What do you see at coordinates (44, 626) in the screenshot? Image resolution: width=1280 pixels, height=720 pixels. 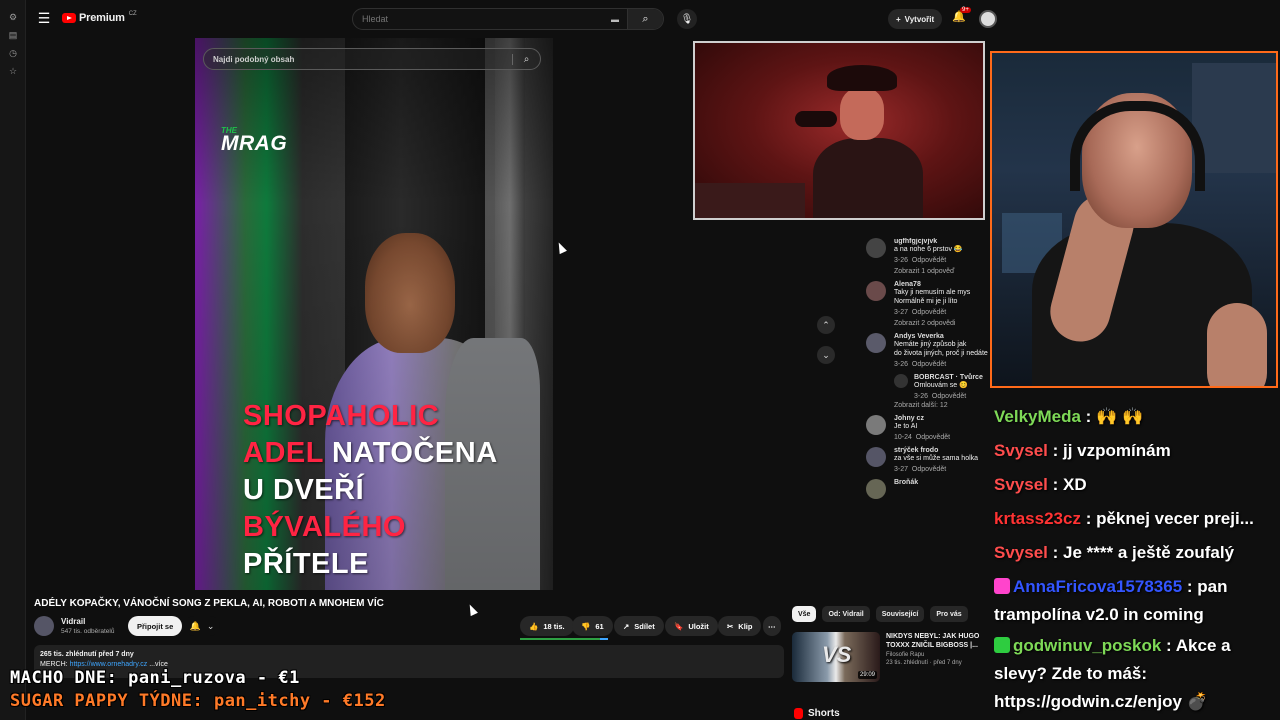 I see `channel-avatar` at bounding box center [44, 626].